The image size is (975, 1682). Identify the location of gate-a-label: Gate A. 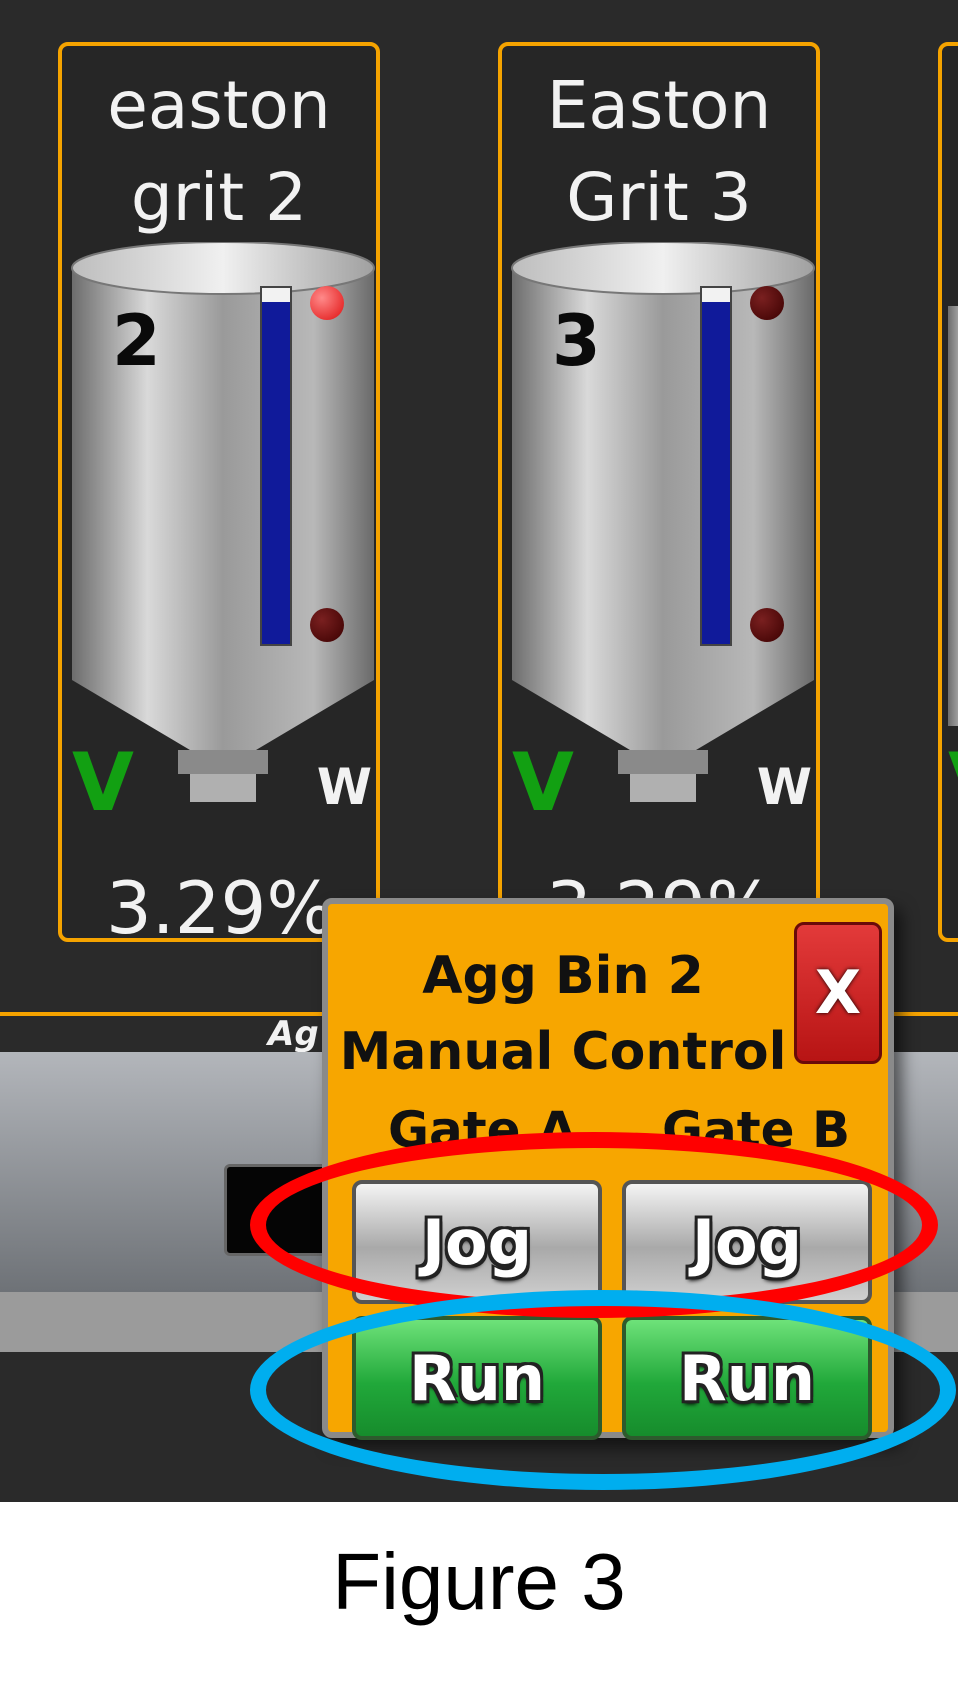
(482, 1130).